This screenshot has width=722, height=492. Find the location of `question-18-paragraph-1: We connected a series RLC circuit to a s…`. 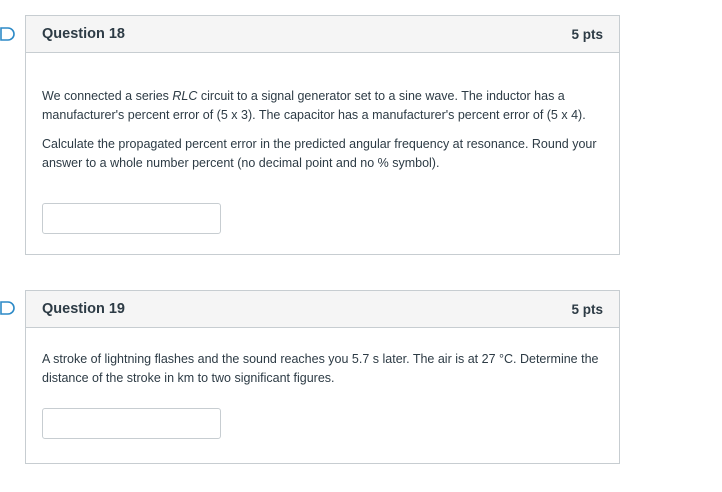

question-18-paragraph-1: We connected a series RLC circuit to a s… is located at coordinates (322, 106).